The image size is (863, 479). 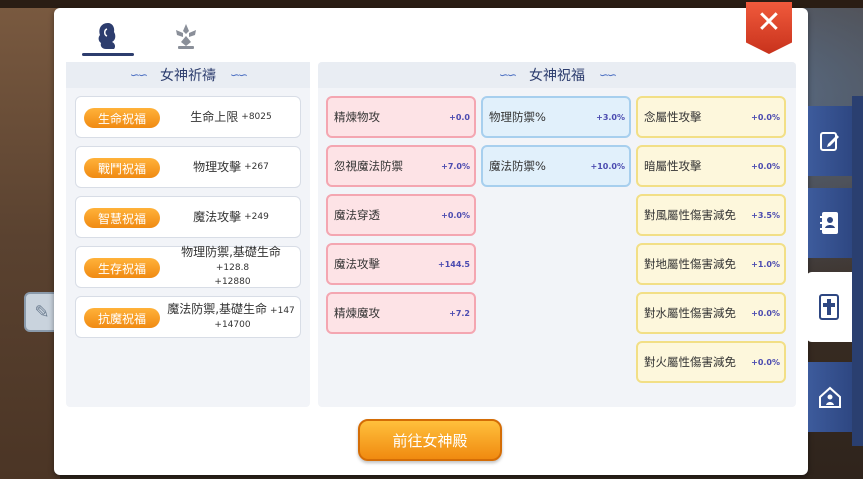 What do you see at coordinates (401, 313) in the screenshot?
I see `stat-card: 精煉魔攻 +7.2` at bounding box center [401, 313].